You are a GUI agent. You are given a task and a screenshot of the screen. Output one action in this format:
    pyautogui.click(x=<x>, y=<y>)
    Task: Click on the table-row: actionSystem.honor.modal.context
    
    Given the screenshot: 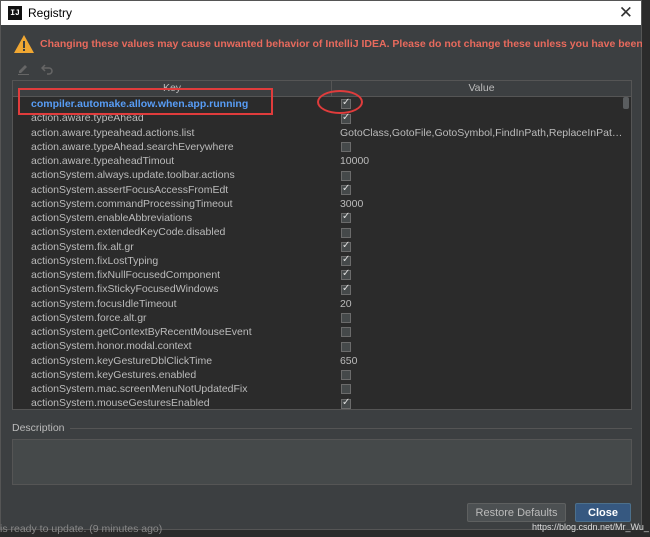 What is the action you would take?
    pyautogui.click(x=320, y=346)
    